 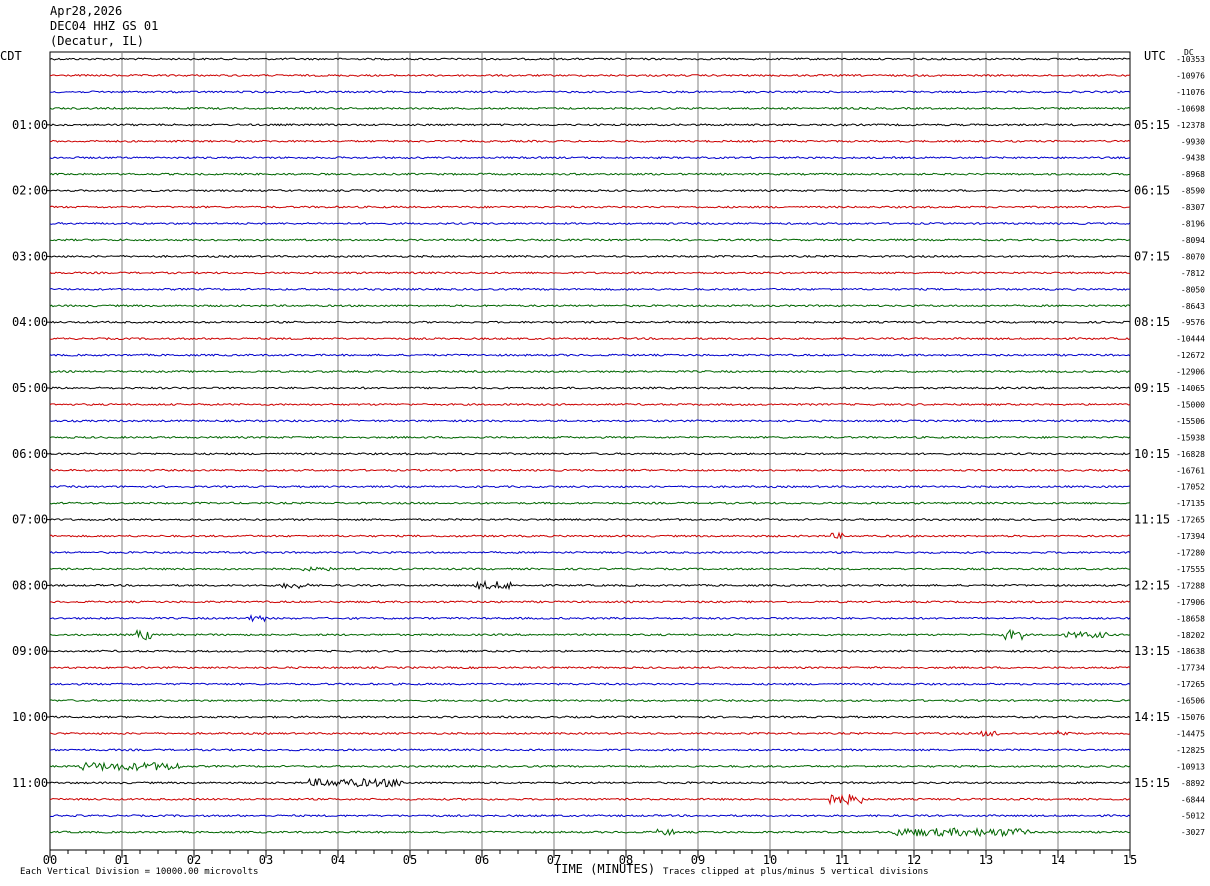 I want to click on left-hour-label: 01:00, so click(x=30, y=125).